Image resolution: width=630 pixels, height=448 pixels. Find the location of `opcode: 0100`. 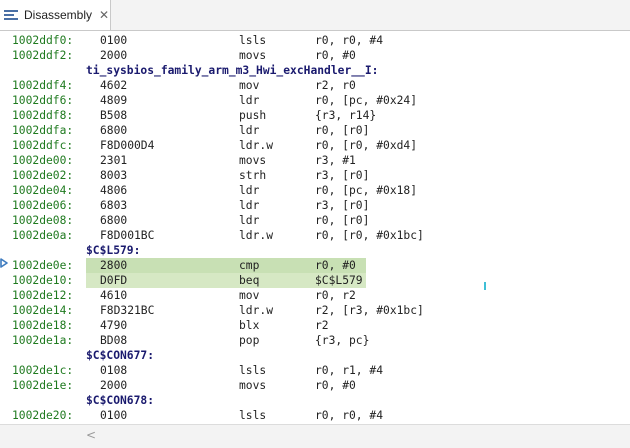

opcode: 0100 is located at coordinates (114, 415).